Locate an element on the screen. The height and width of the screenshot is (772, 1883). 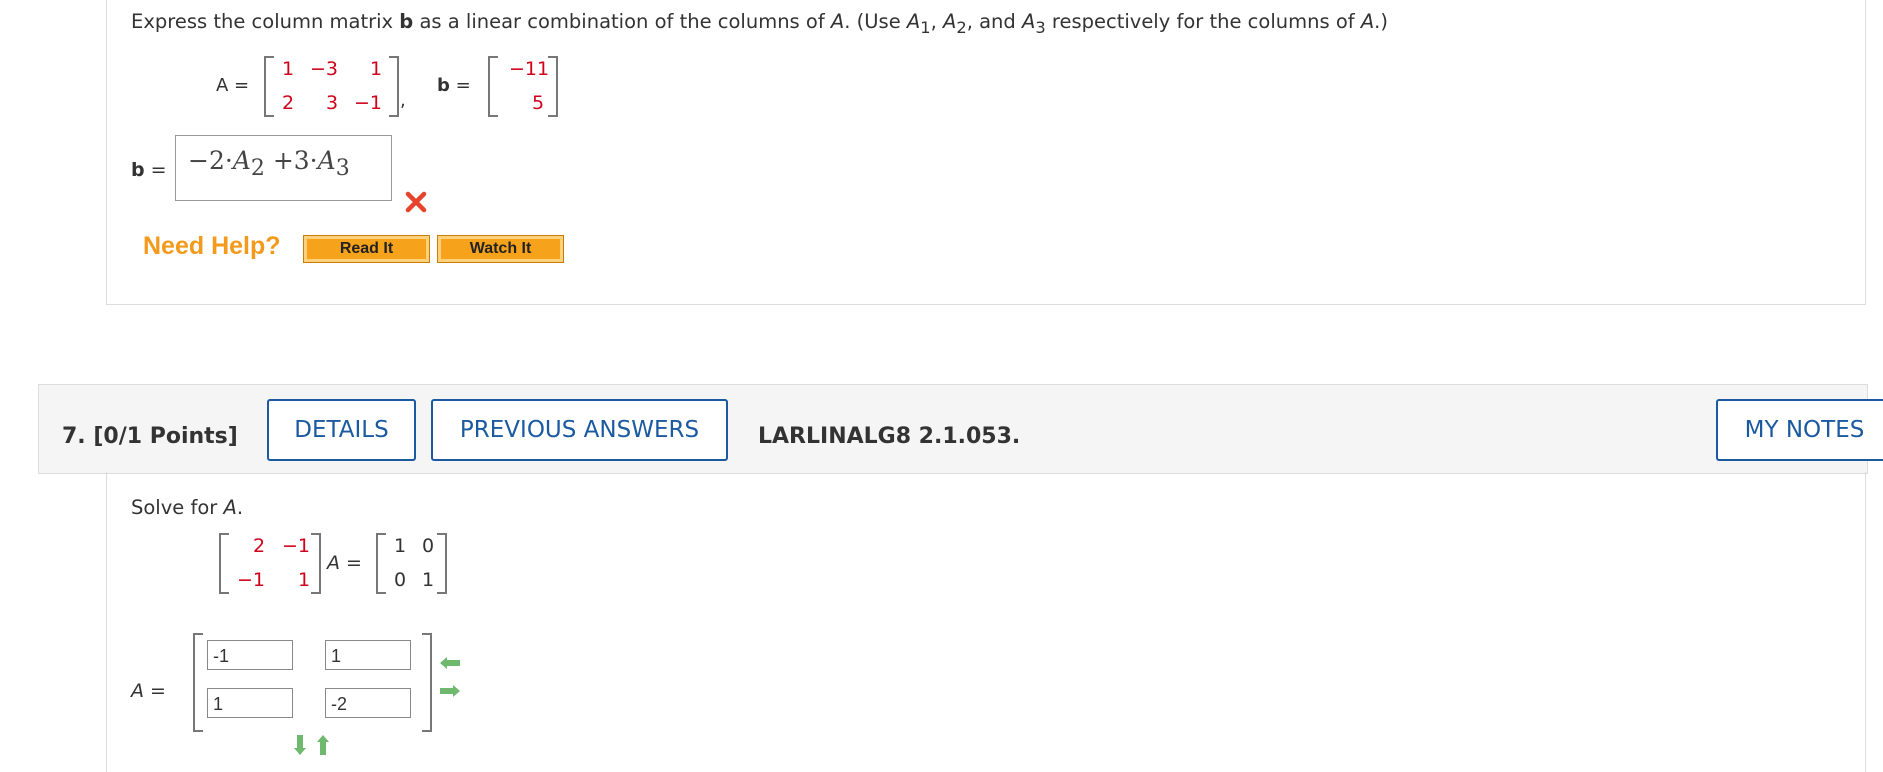
incorrect-x-icon is located at coordinates (416, 202).